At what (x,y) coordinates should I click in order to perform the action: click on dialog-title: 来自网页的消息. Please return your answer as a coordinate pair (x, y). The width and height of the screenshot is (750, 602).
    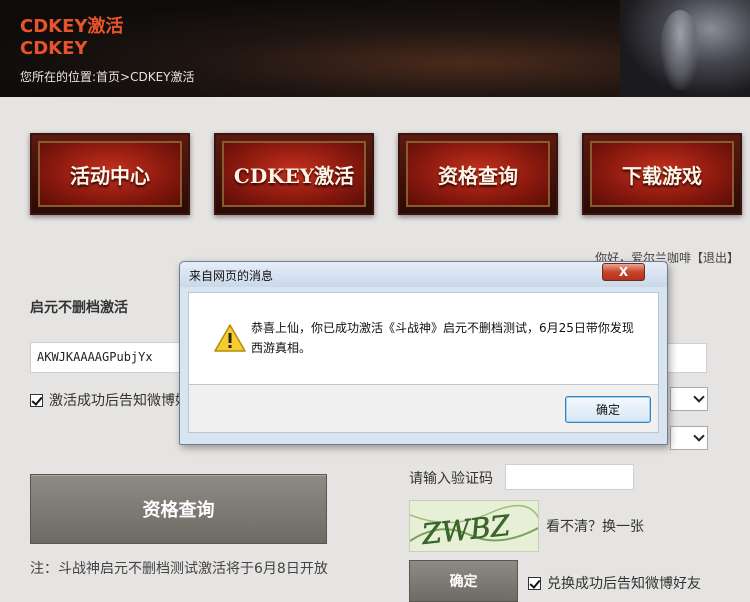
    Looking at the image, I should click on (231, 276).